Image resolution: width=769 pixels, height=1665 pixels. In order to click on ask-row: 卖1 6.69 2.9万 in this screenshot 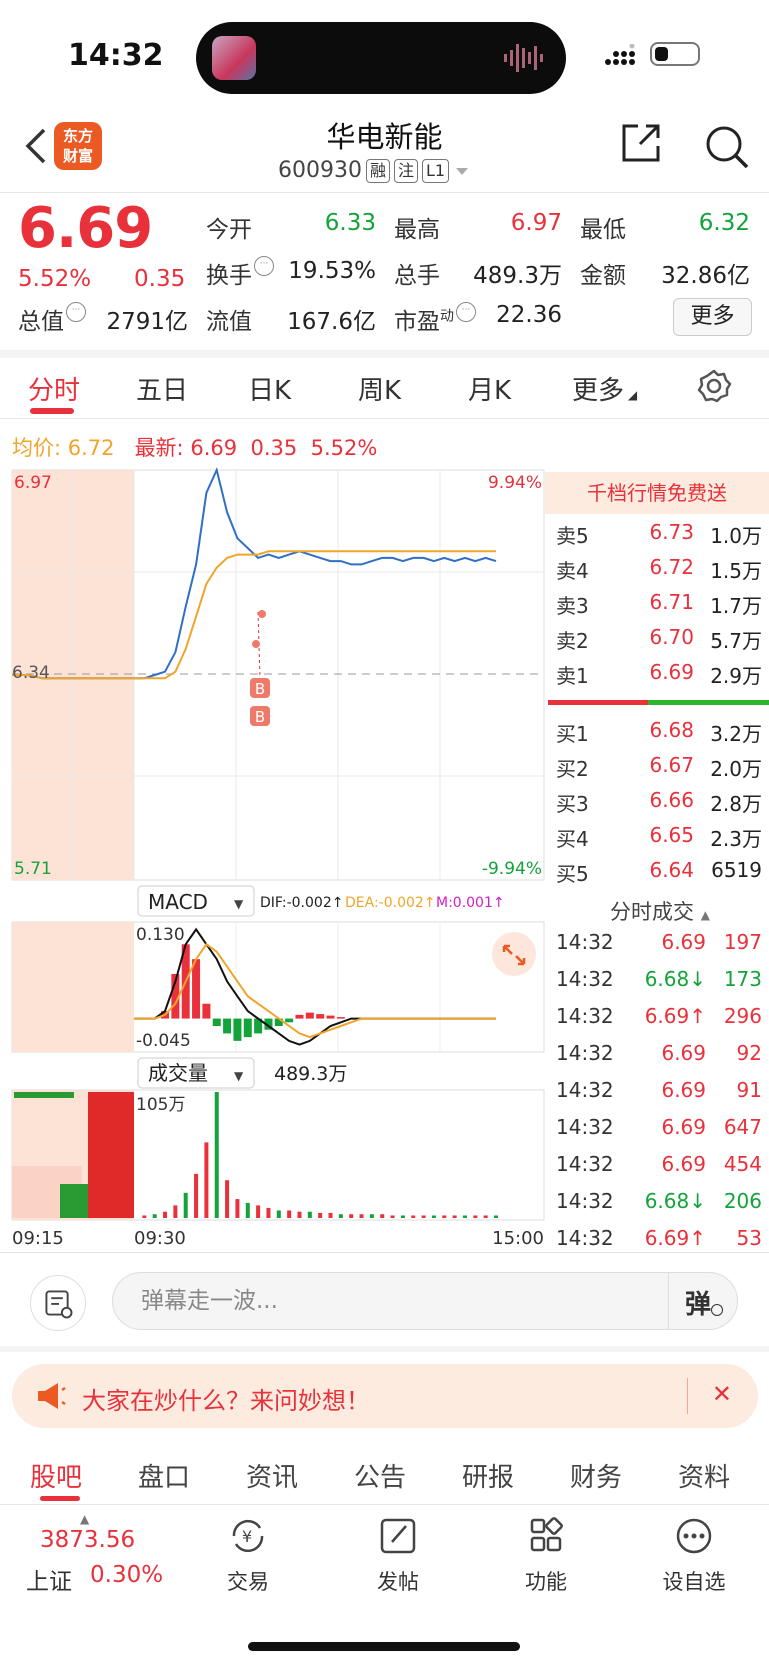, I will do `click(659, 677)`.